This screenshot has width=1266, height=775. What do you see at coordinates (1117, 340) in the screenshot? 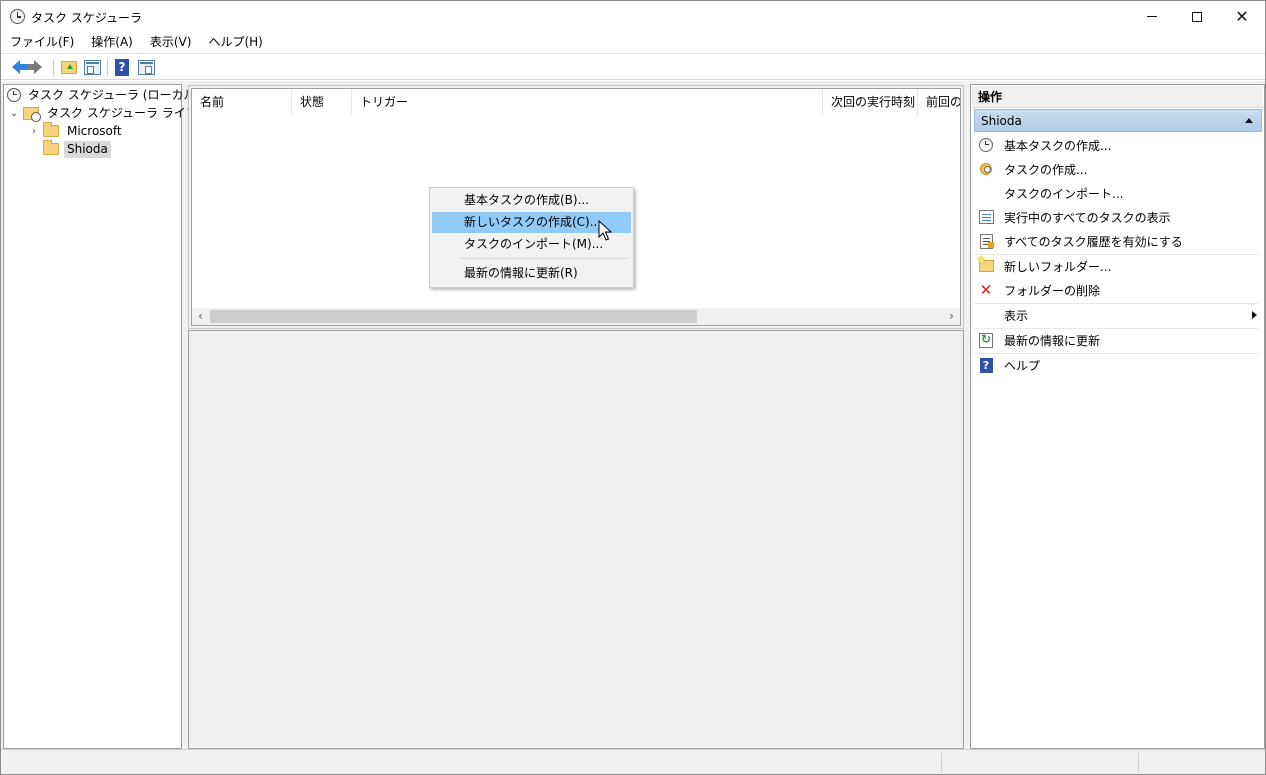
I see `action-refresh: 最新の情報に更新` at bounding box center [1117, 340].